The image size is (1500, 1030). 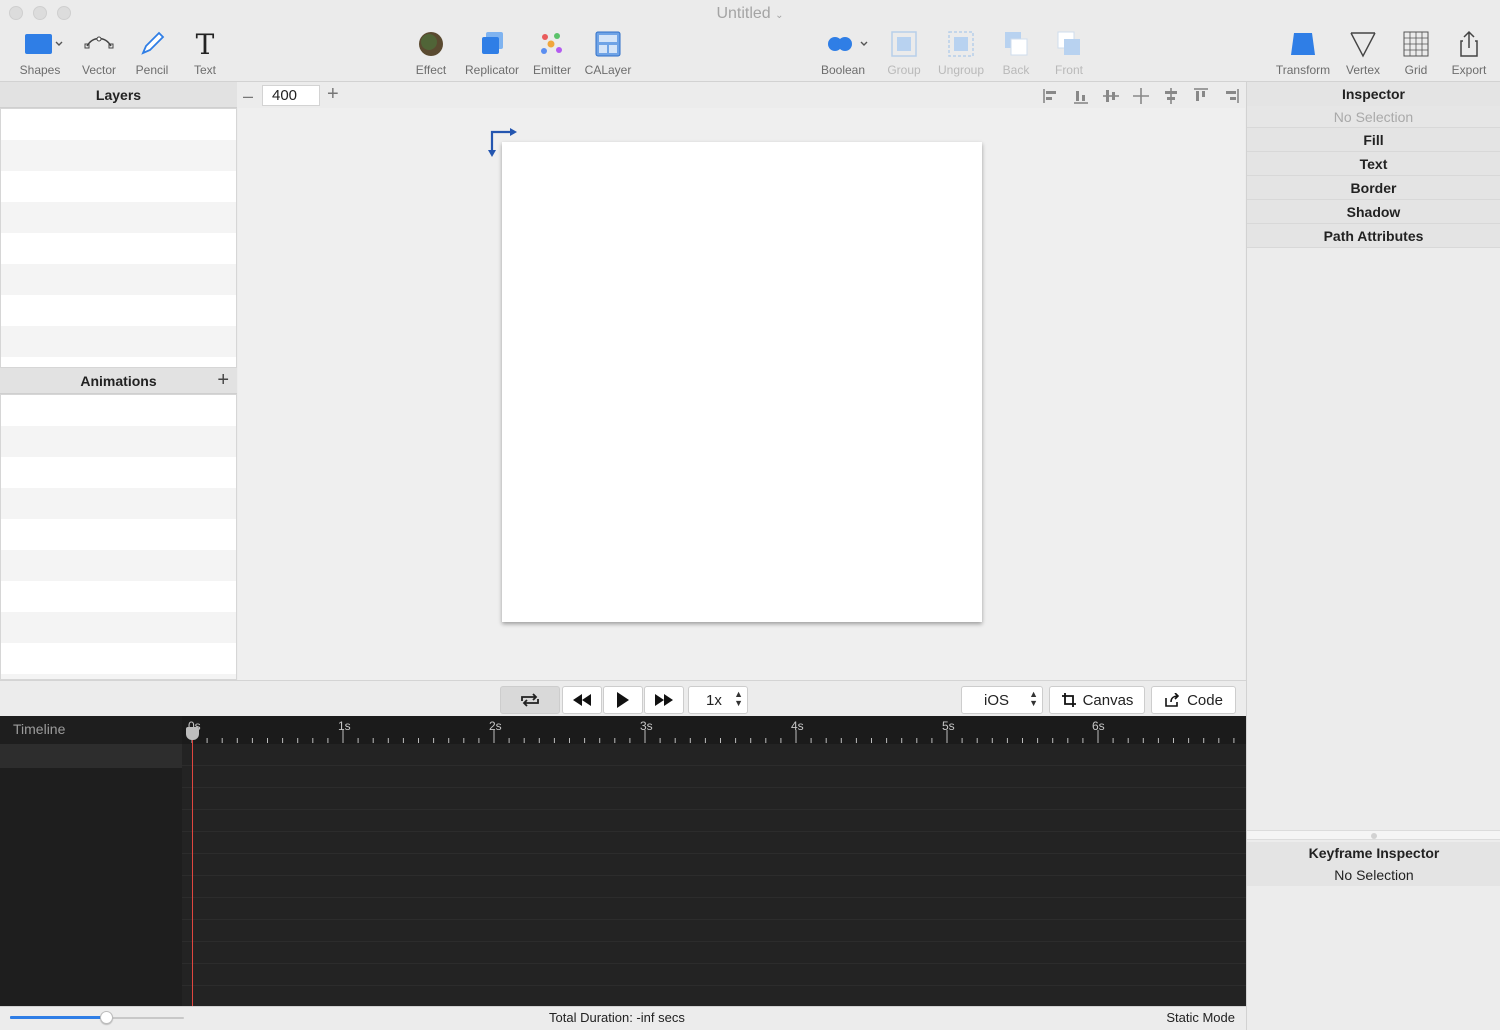 I want to click on bezier-icon, so click(x=99, y=44).